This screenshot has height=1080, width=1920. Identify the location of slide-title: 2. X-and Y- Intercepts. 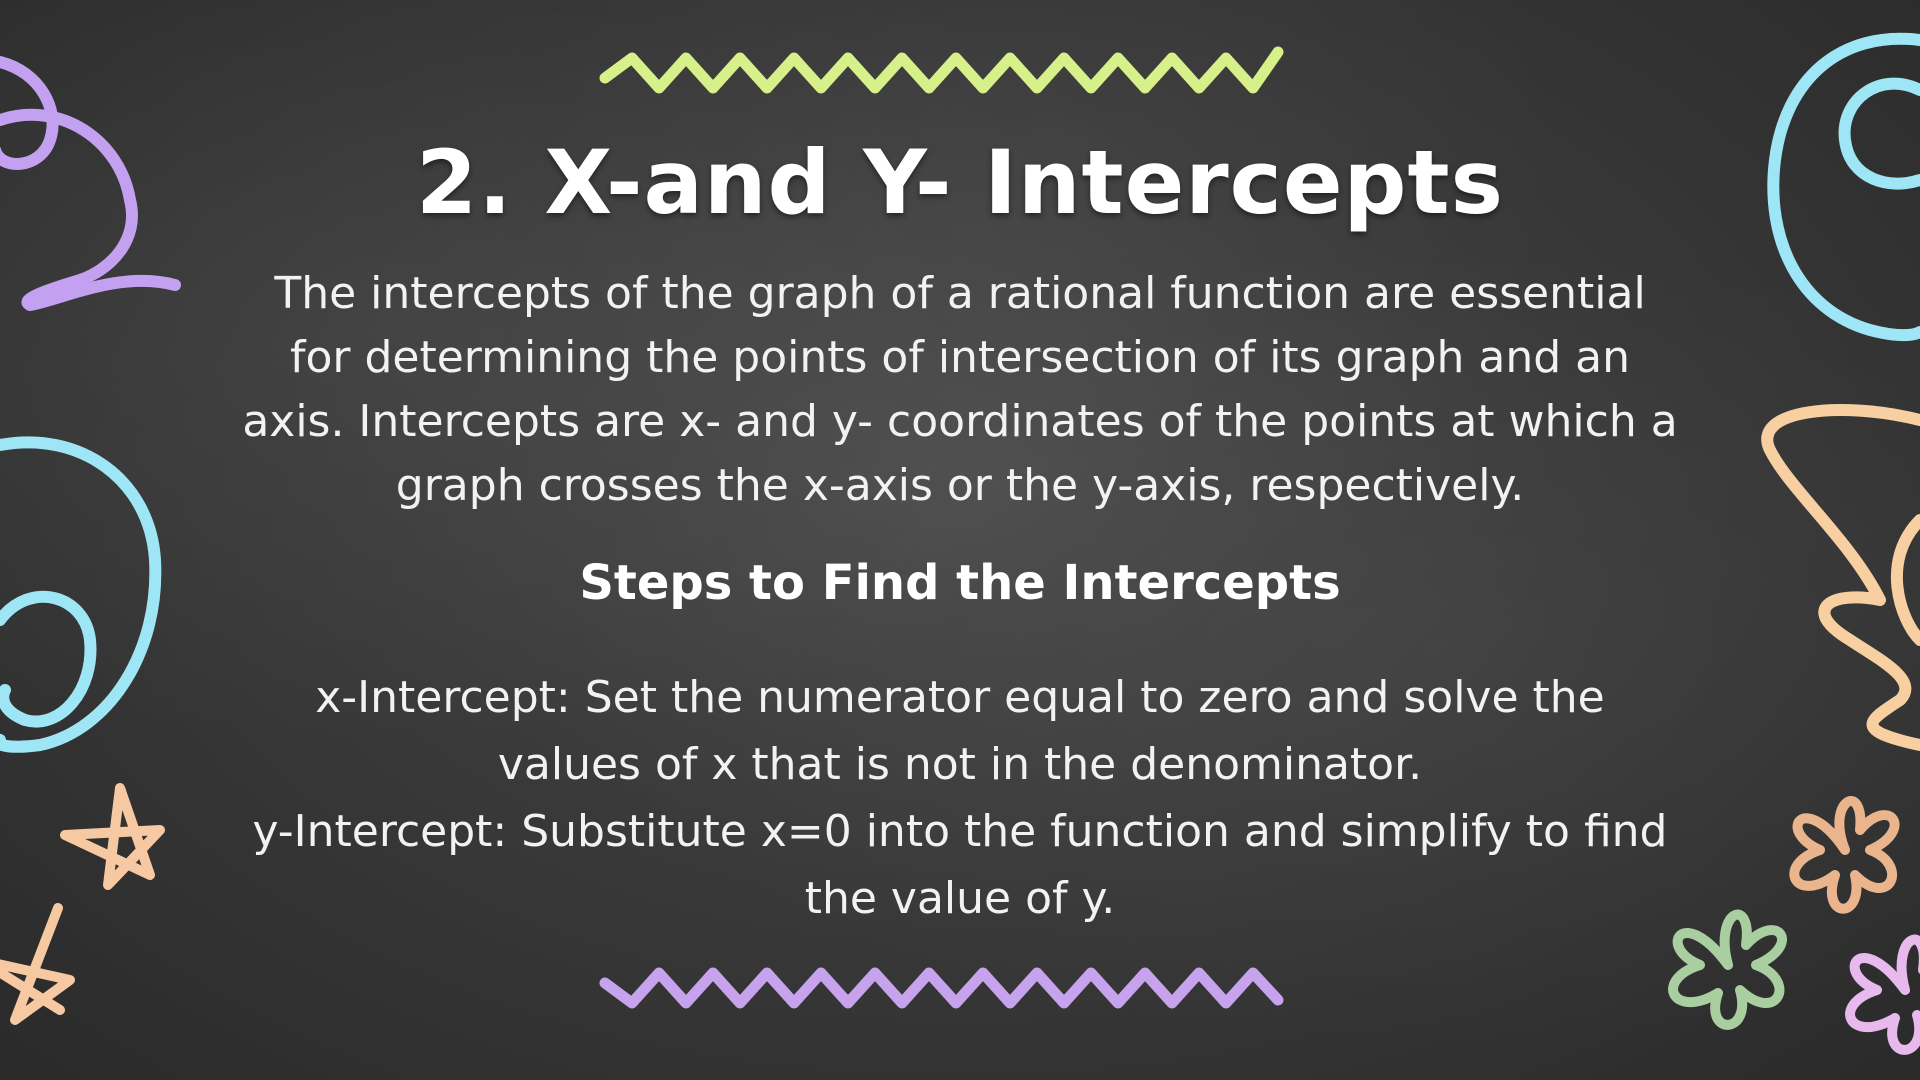
(960, 182).